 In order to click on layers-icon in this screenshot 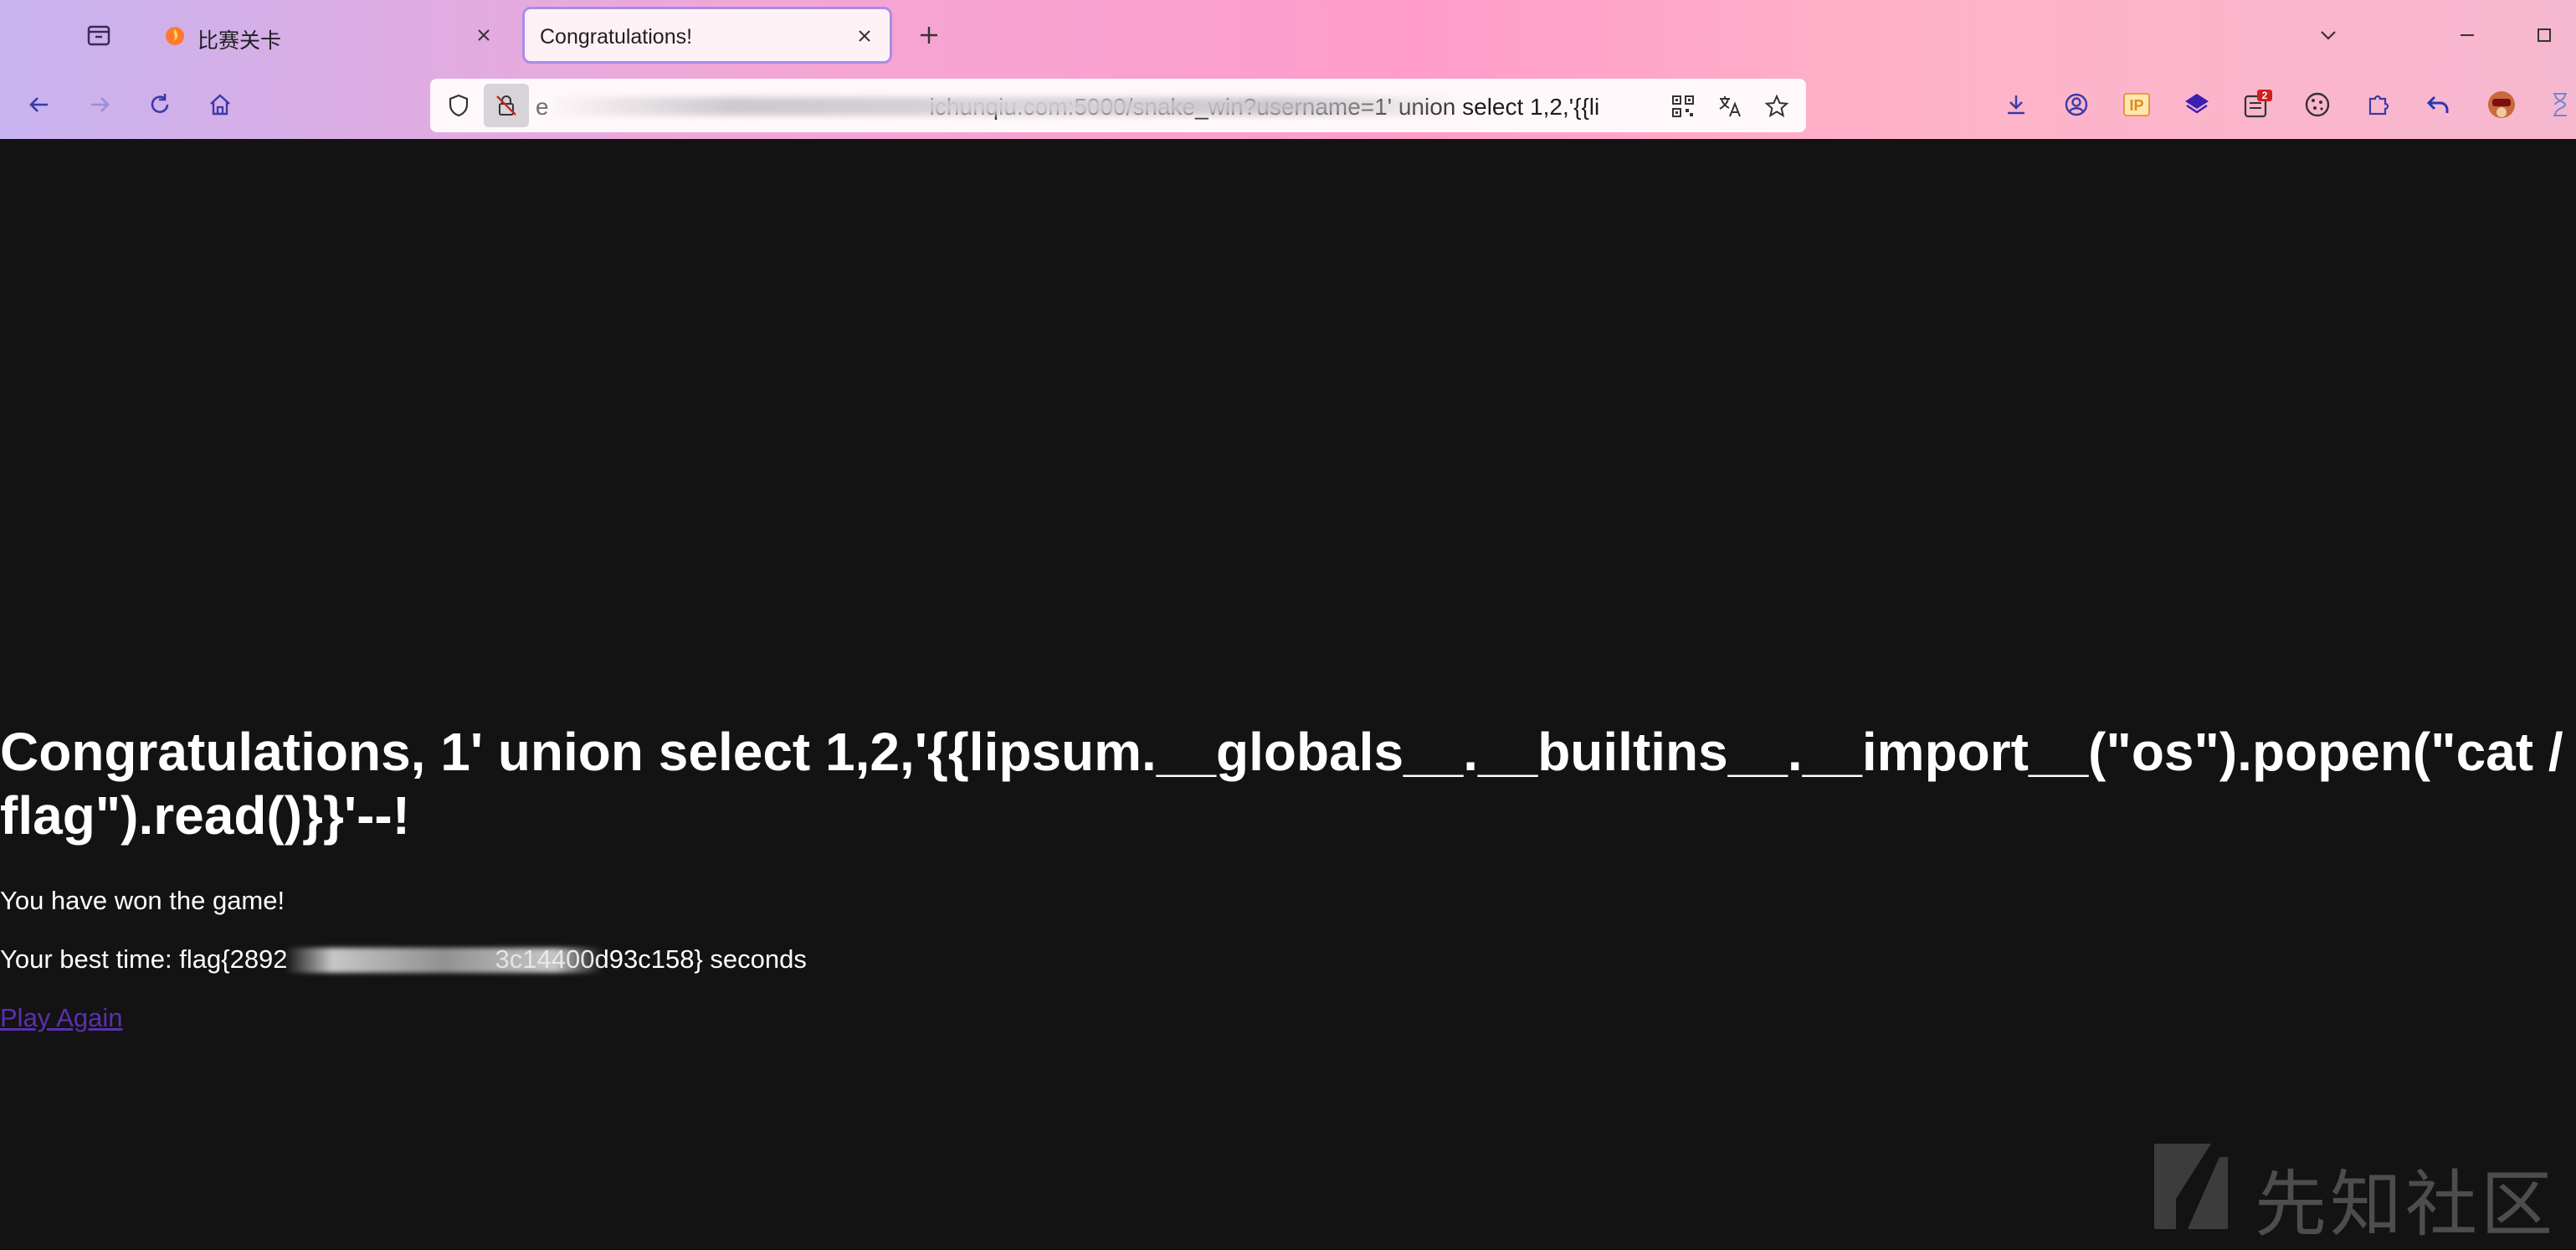, I will do `click(2197, 104)`.